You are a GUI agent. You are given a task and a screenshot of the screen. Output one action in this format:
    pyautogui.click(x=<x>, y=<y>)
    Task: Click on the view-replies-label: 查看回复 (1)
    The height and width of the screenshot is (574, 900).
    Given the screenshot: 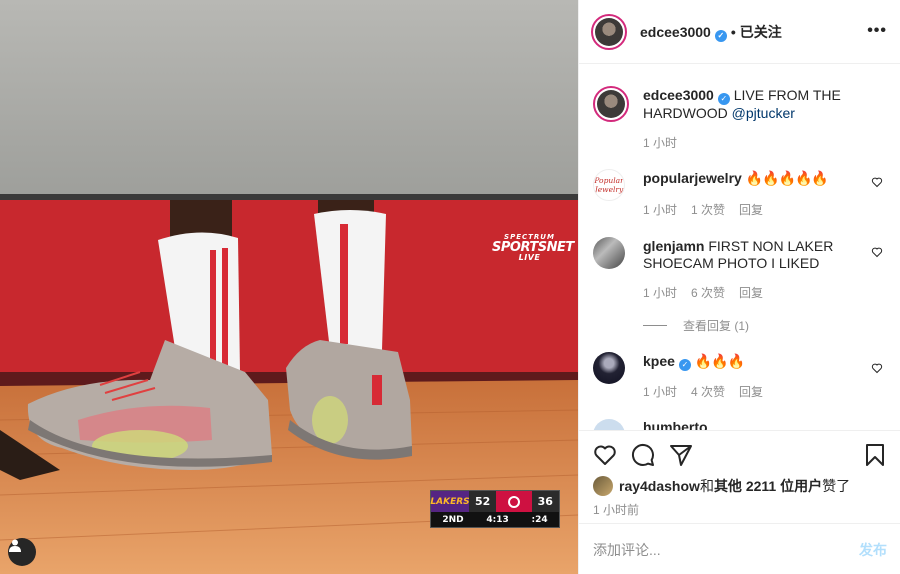 What is the action you would take?
    pyautogui.click(x=716, y=326)
    